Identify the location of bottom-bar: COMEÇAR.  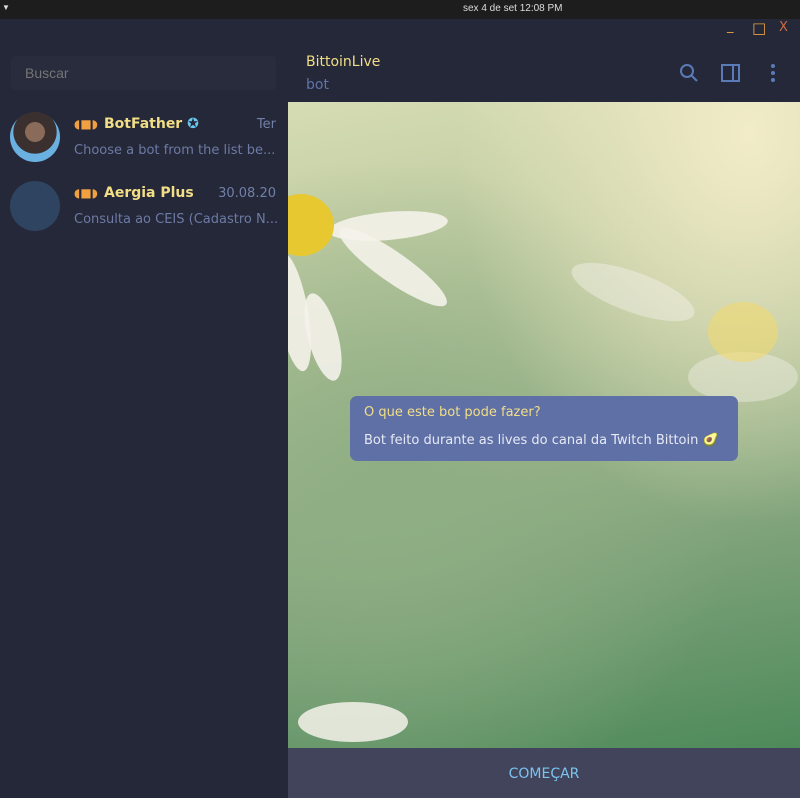
(544, 773).